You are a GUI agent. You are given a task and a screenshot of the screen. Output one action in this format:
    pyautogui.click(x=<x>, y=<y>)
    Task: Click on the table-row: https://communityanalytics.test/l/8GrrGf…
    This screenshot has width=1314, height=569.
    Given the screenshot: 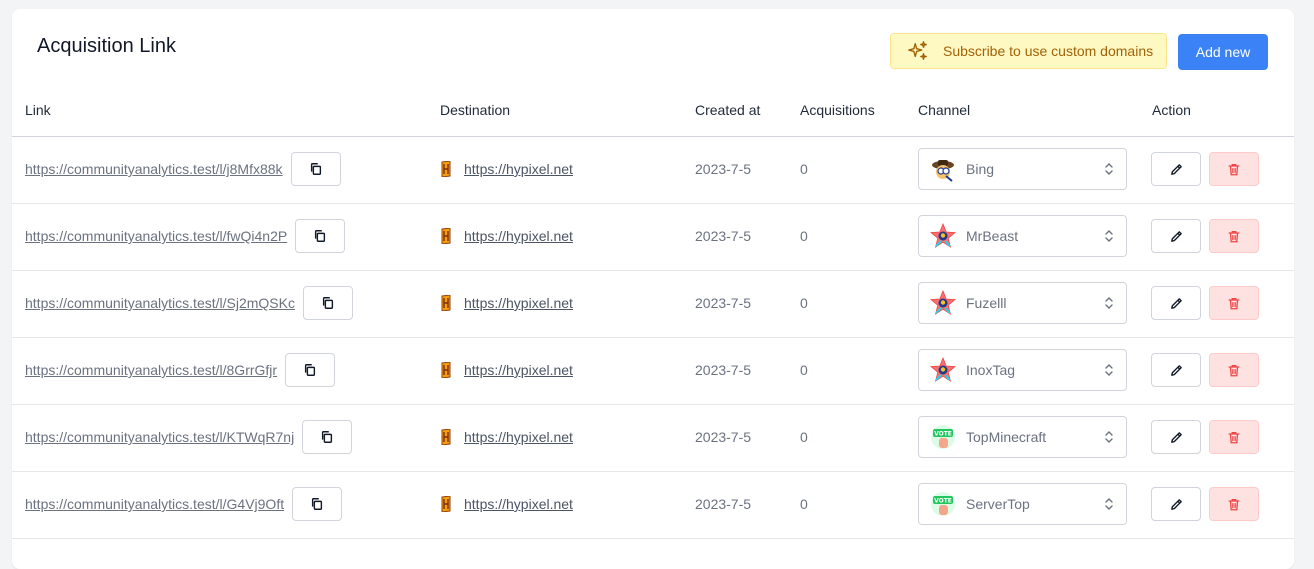 What is the action you would take?
    pyautogui.click(x=653, y=371)
    